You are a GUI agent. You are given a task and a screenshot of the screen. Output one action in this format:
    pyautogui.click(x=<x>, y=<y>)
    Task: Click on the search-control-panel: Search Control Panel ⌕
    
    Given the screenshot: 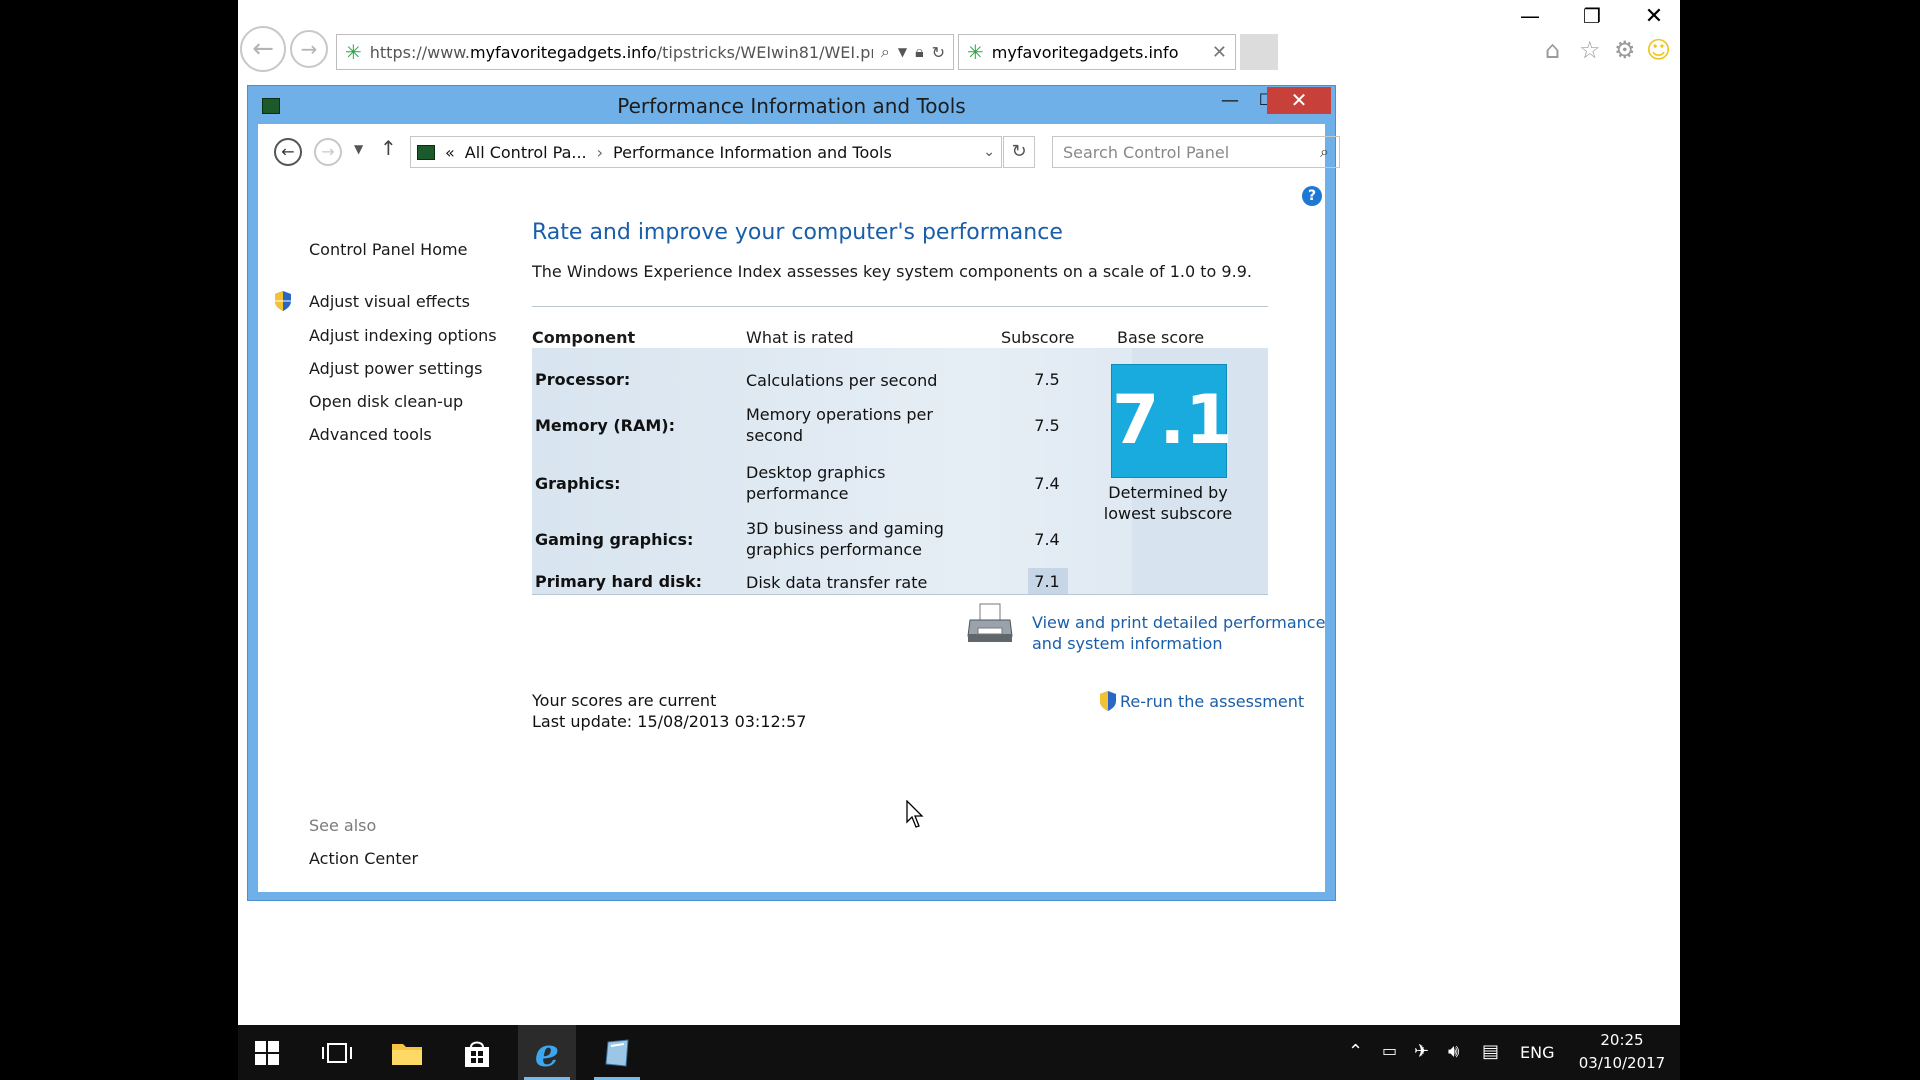 What is the action you would take?
    pyautogui.click(x=1196, y=152)
    